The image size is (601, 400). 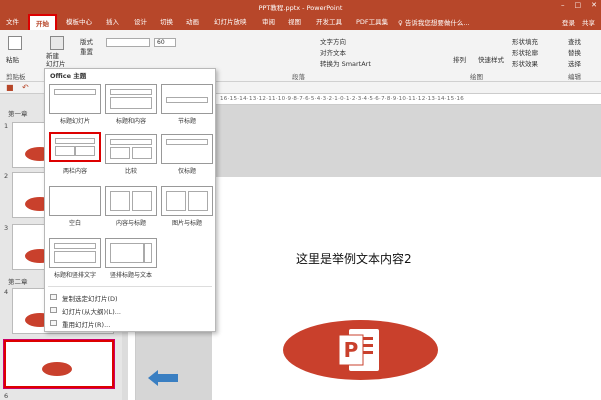 What do you see at coordinates (6, 396) in the screenshot?
I see `slide-number: 6` at bounding box center [6, 396].